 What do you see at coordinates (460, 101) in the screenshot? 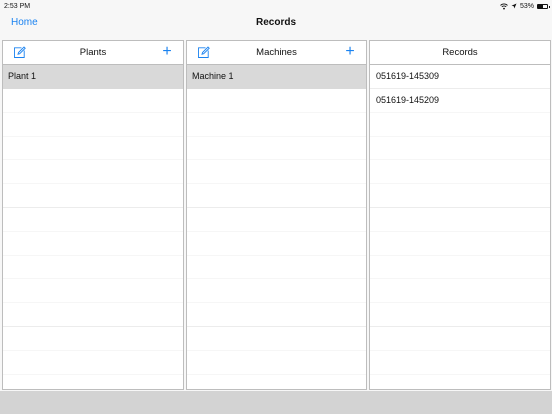
I see `list-item: 051619-145209` at bounding box center [460, 101].